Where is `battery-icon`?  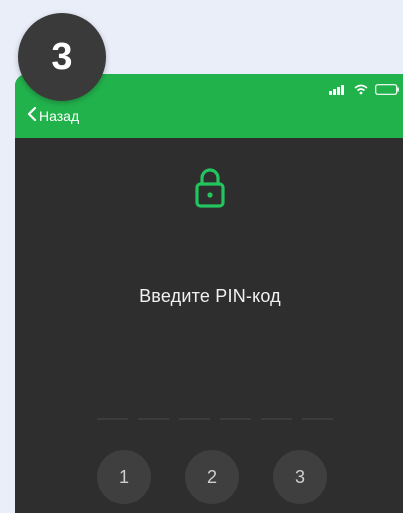 battery-icon is located at coordinates (387, 91).